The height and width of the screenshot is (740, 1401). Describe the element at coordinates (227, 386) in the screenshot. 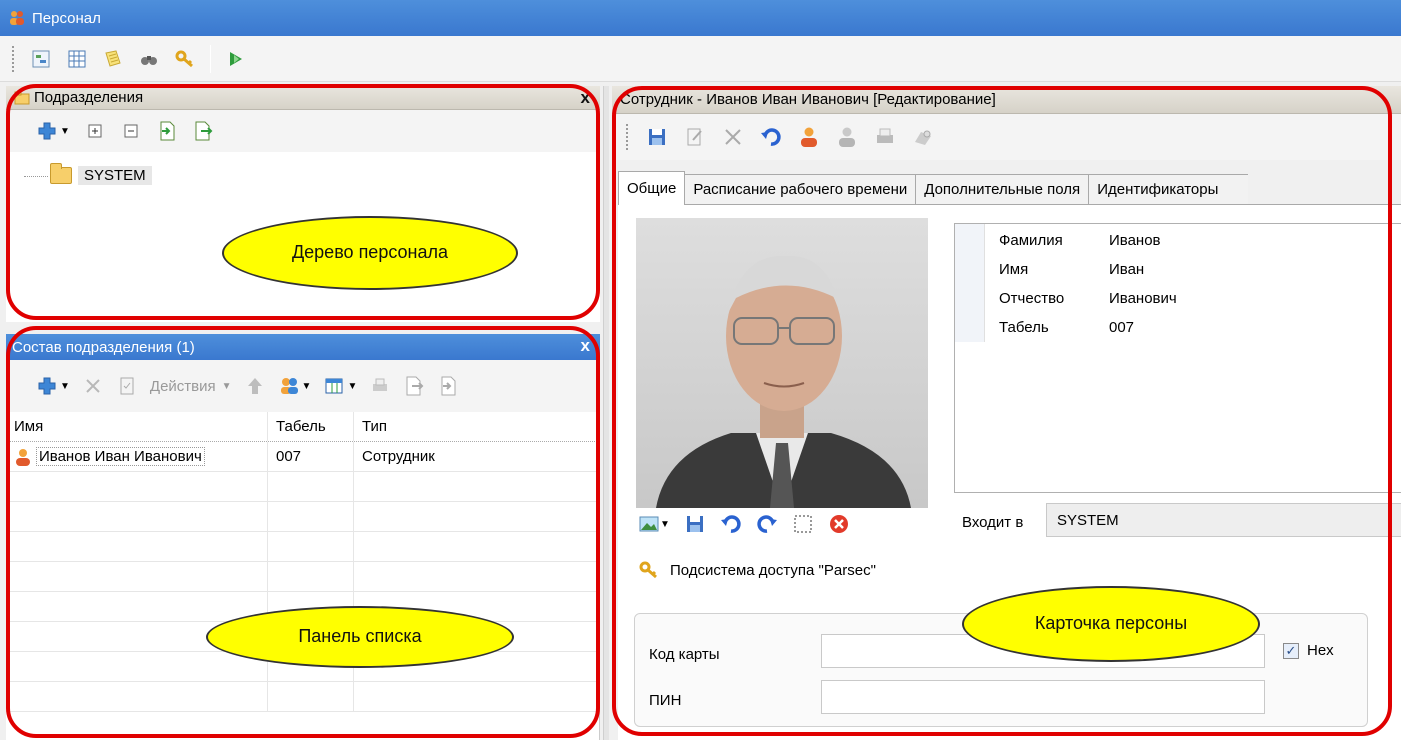

I see `actions-dropdown-icon: ▼` at that location.